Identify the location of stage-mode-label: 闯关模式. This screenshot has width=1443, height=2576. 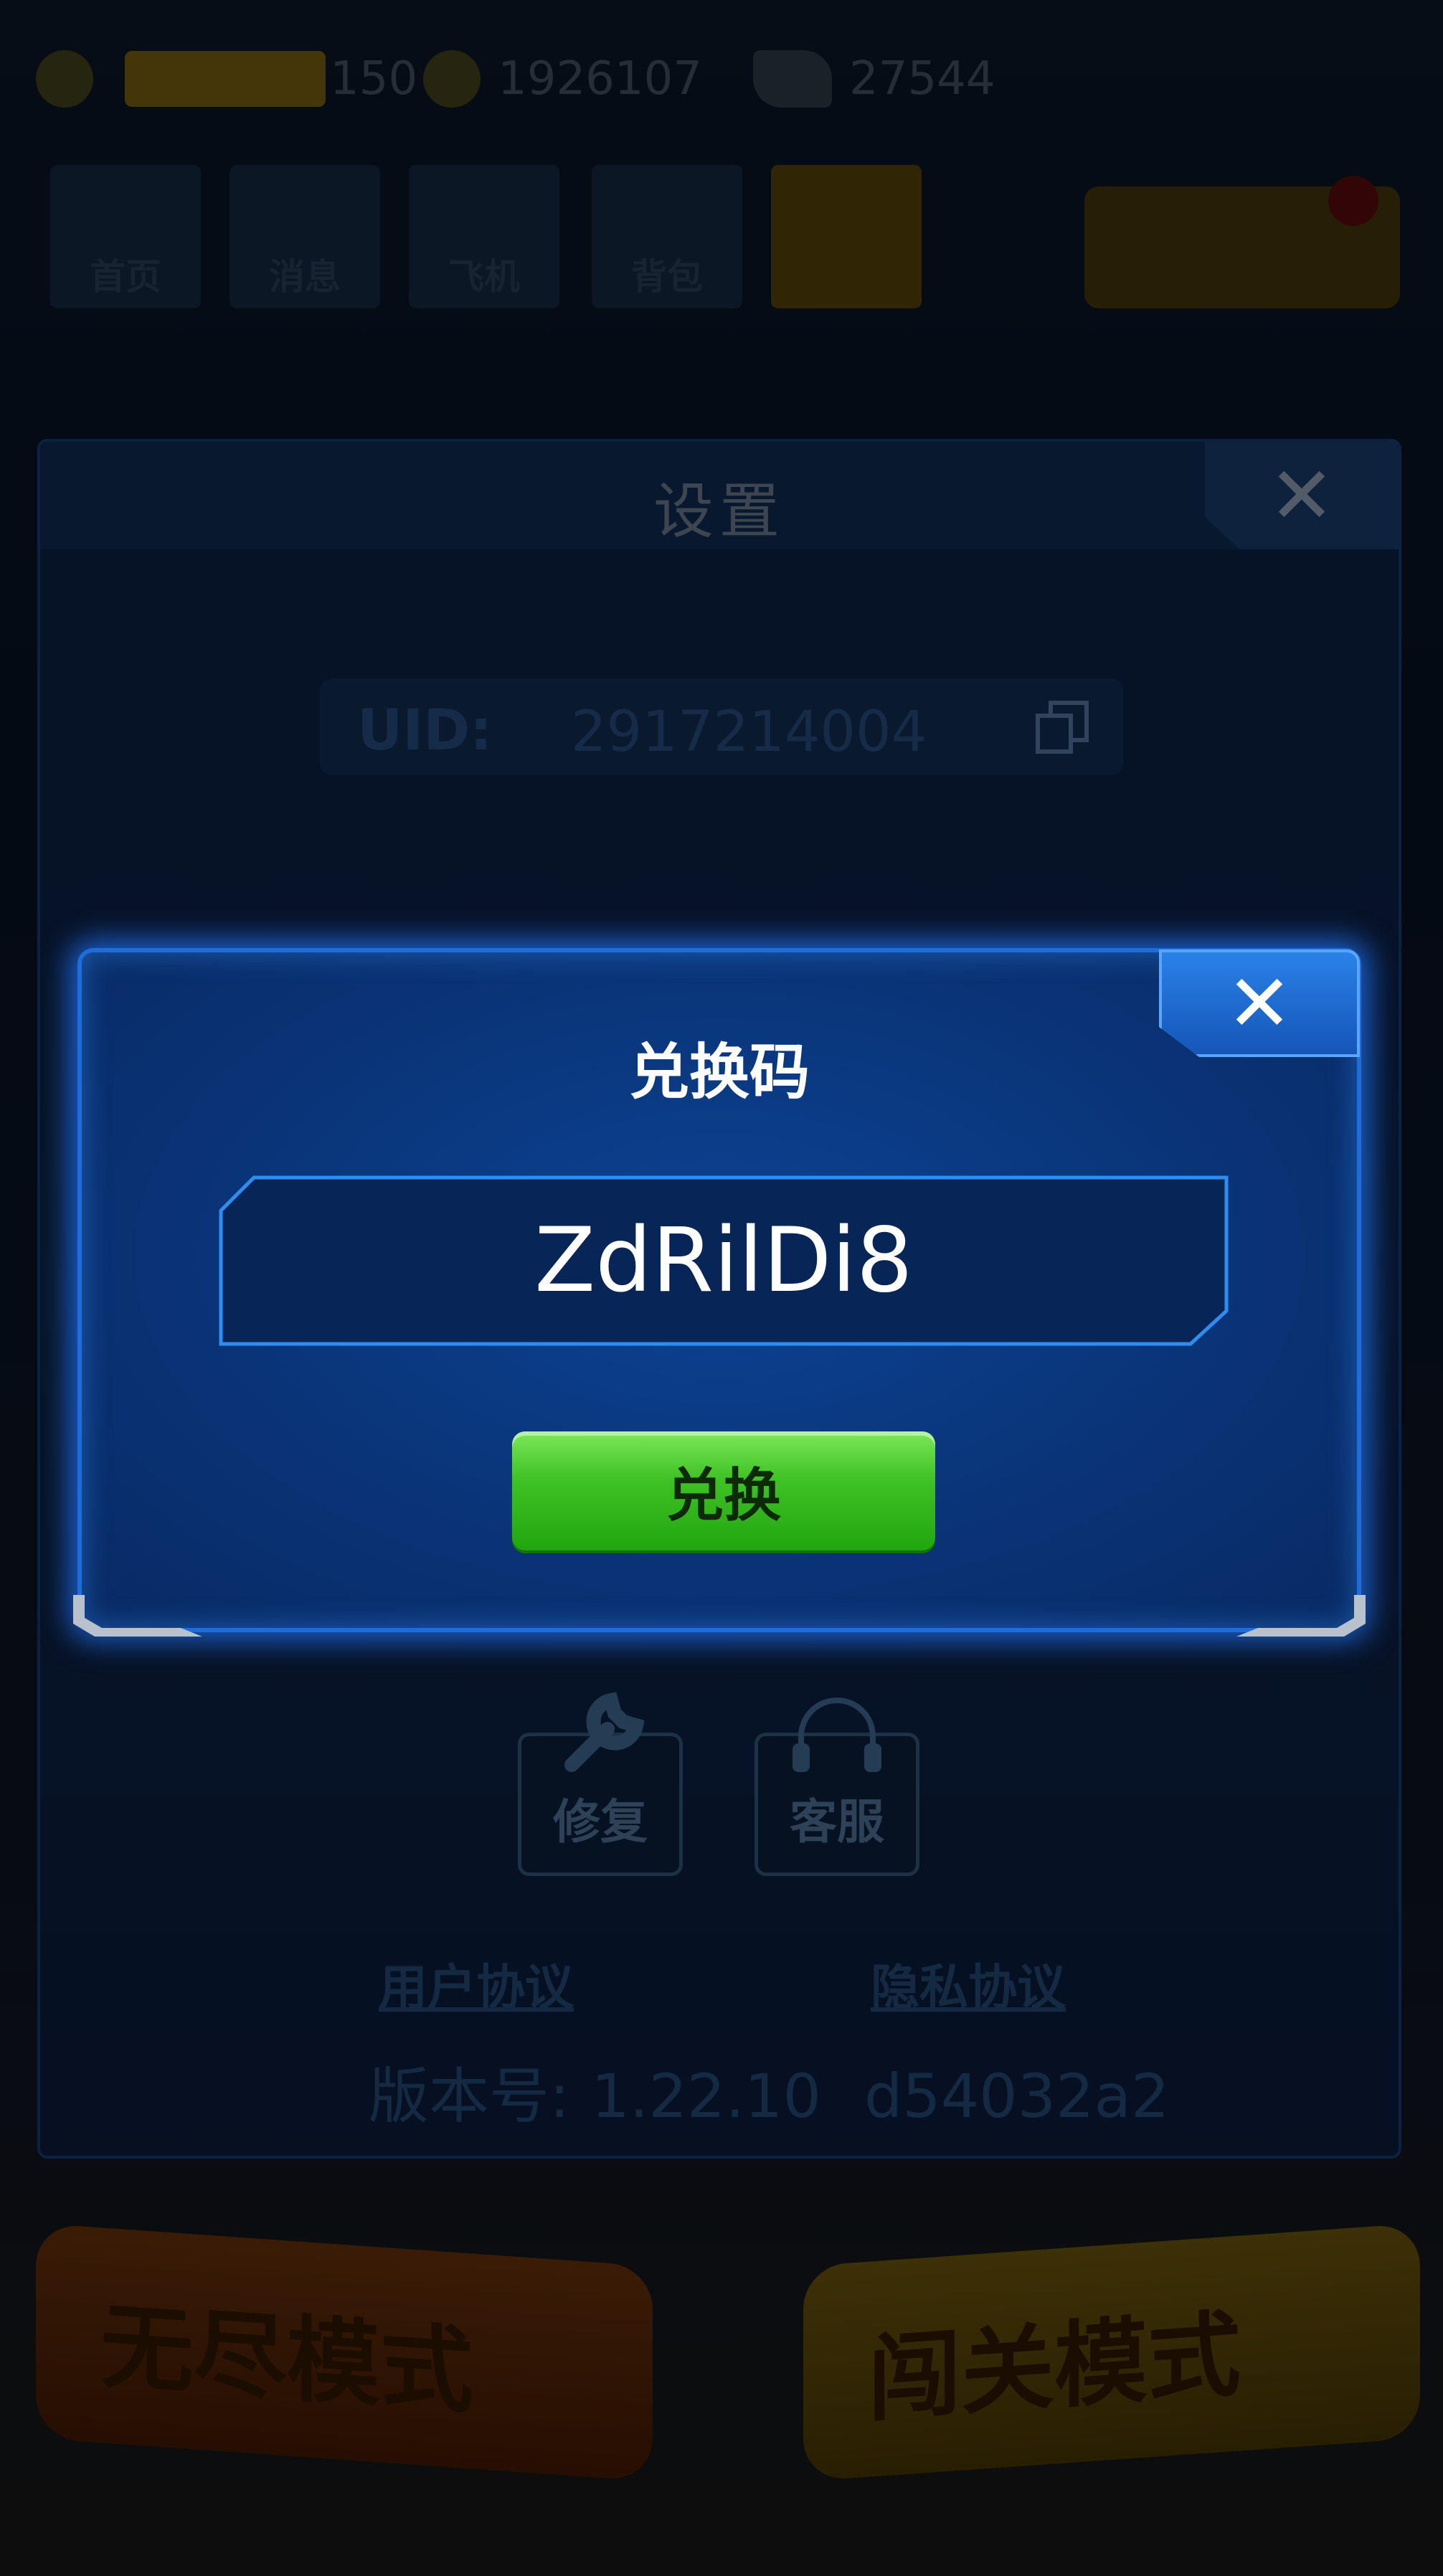
(1054, 2367).